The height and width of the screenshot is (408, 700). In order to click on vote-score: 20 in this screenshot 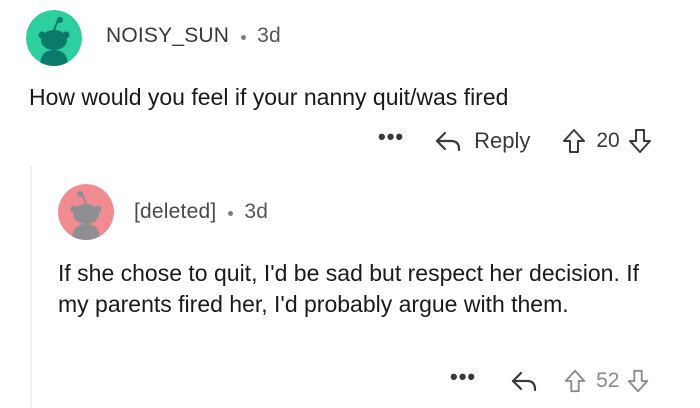, I will do `click(608, 140)`.